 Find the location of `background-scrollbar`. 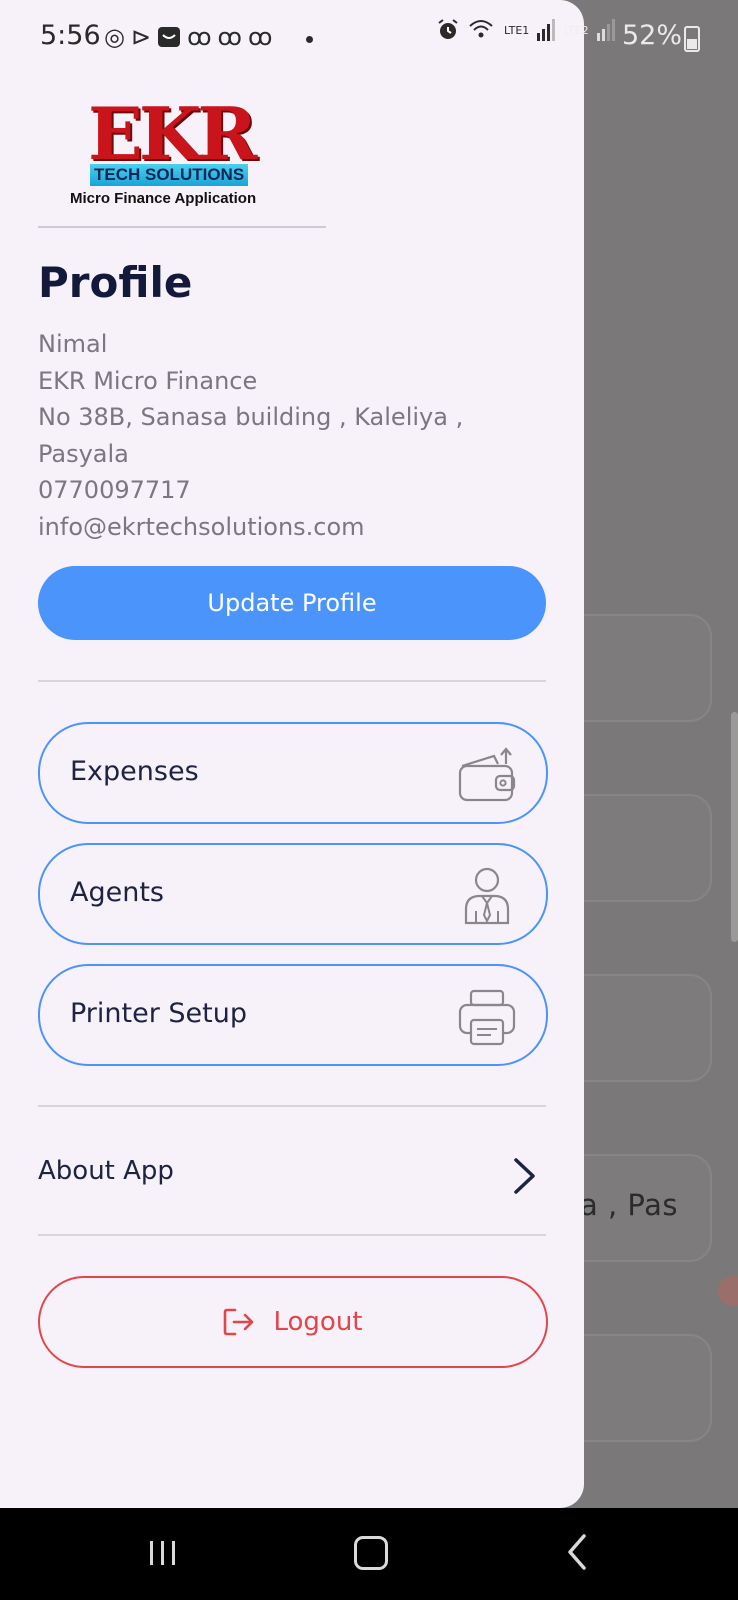

background-scrollbar is located at coordinates (734, 827).